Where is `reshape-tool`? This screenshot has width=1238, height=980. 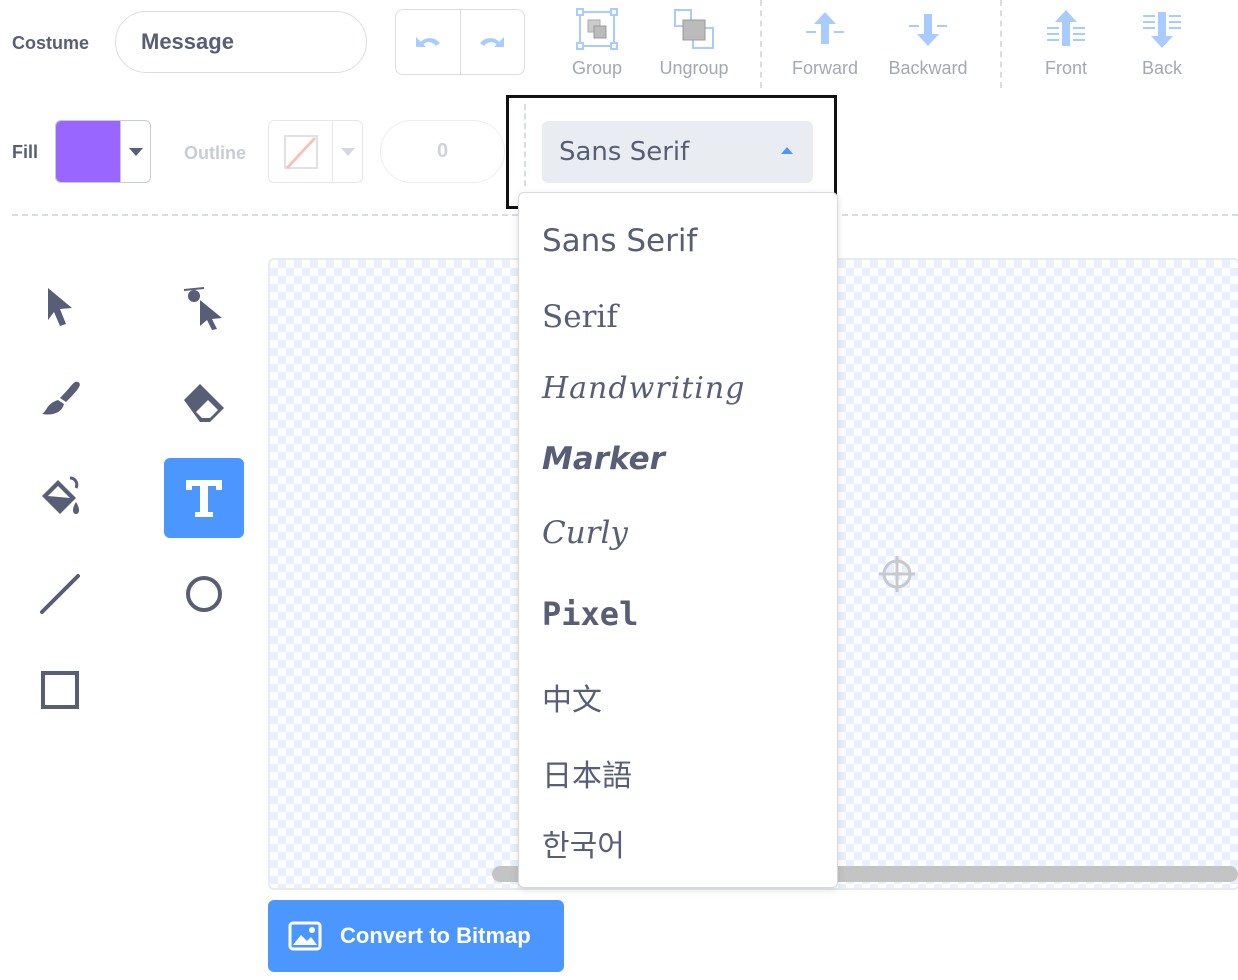 reshape-tool is located at coordinates (204, 306).